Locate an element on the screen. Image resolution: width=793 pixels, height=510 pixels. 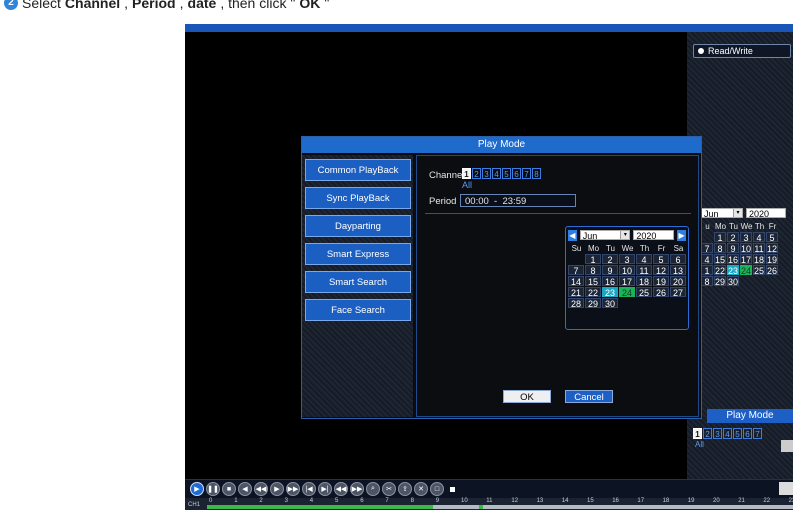
pause-icon: ❚❚ is located at coordinates (213, 489).